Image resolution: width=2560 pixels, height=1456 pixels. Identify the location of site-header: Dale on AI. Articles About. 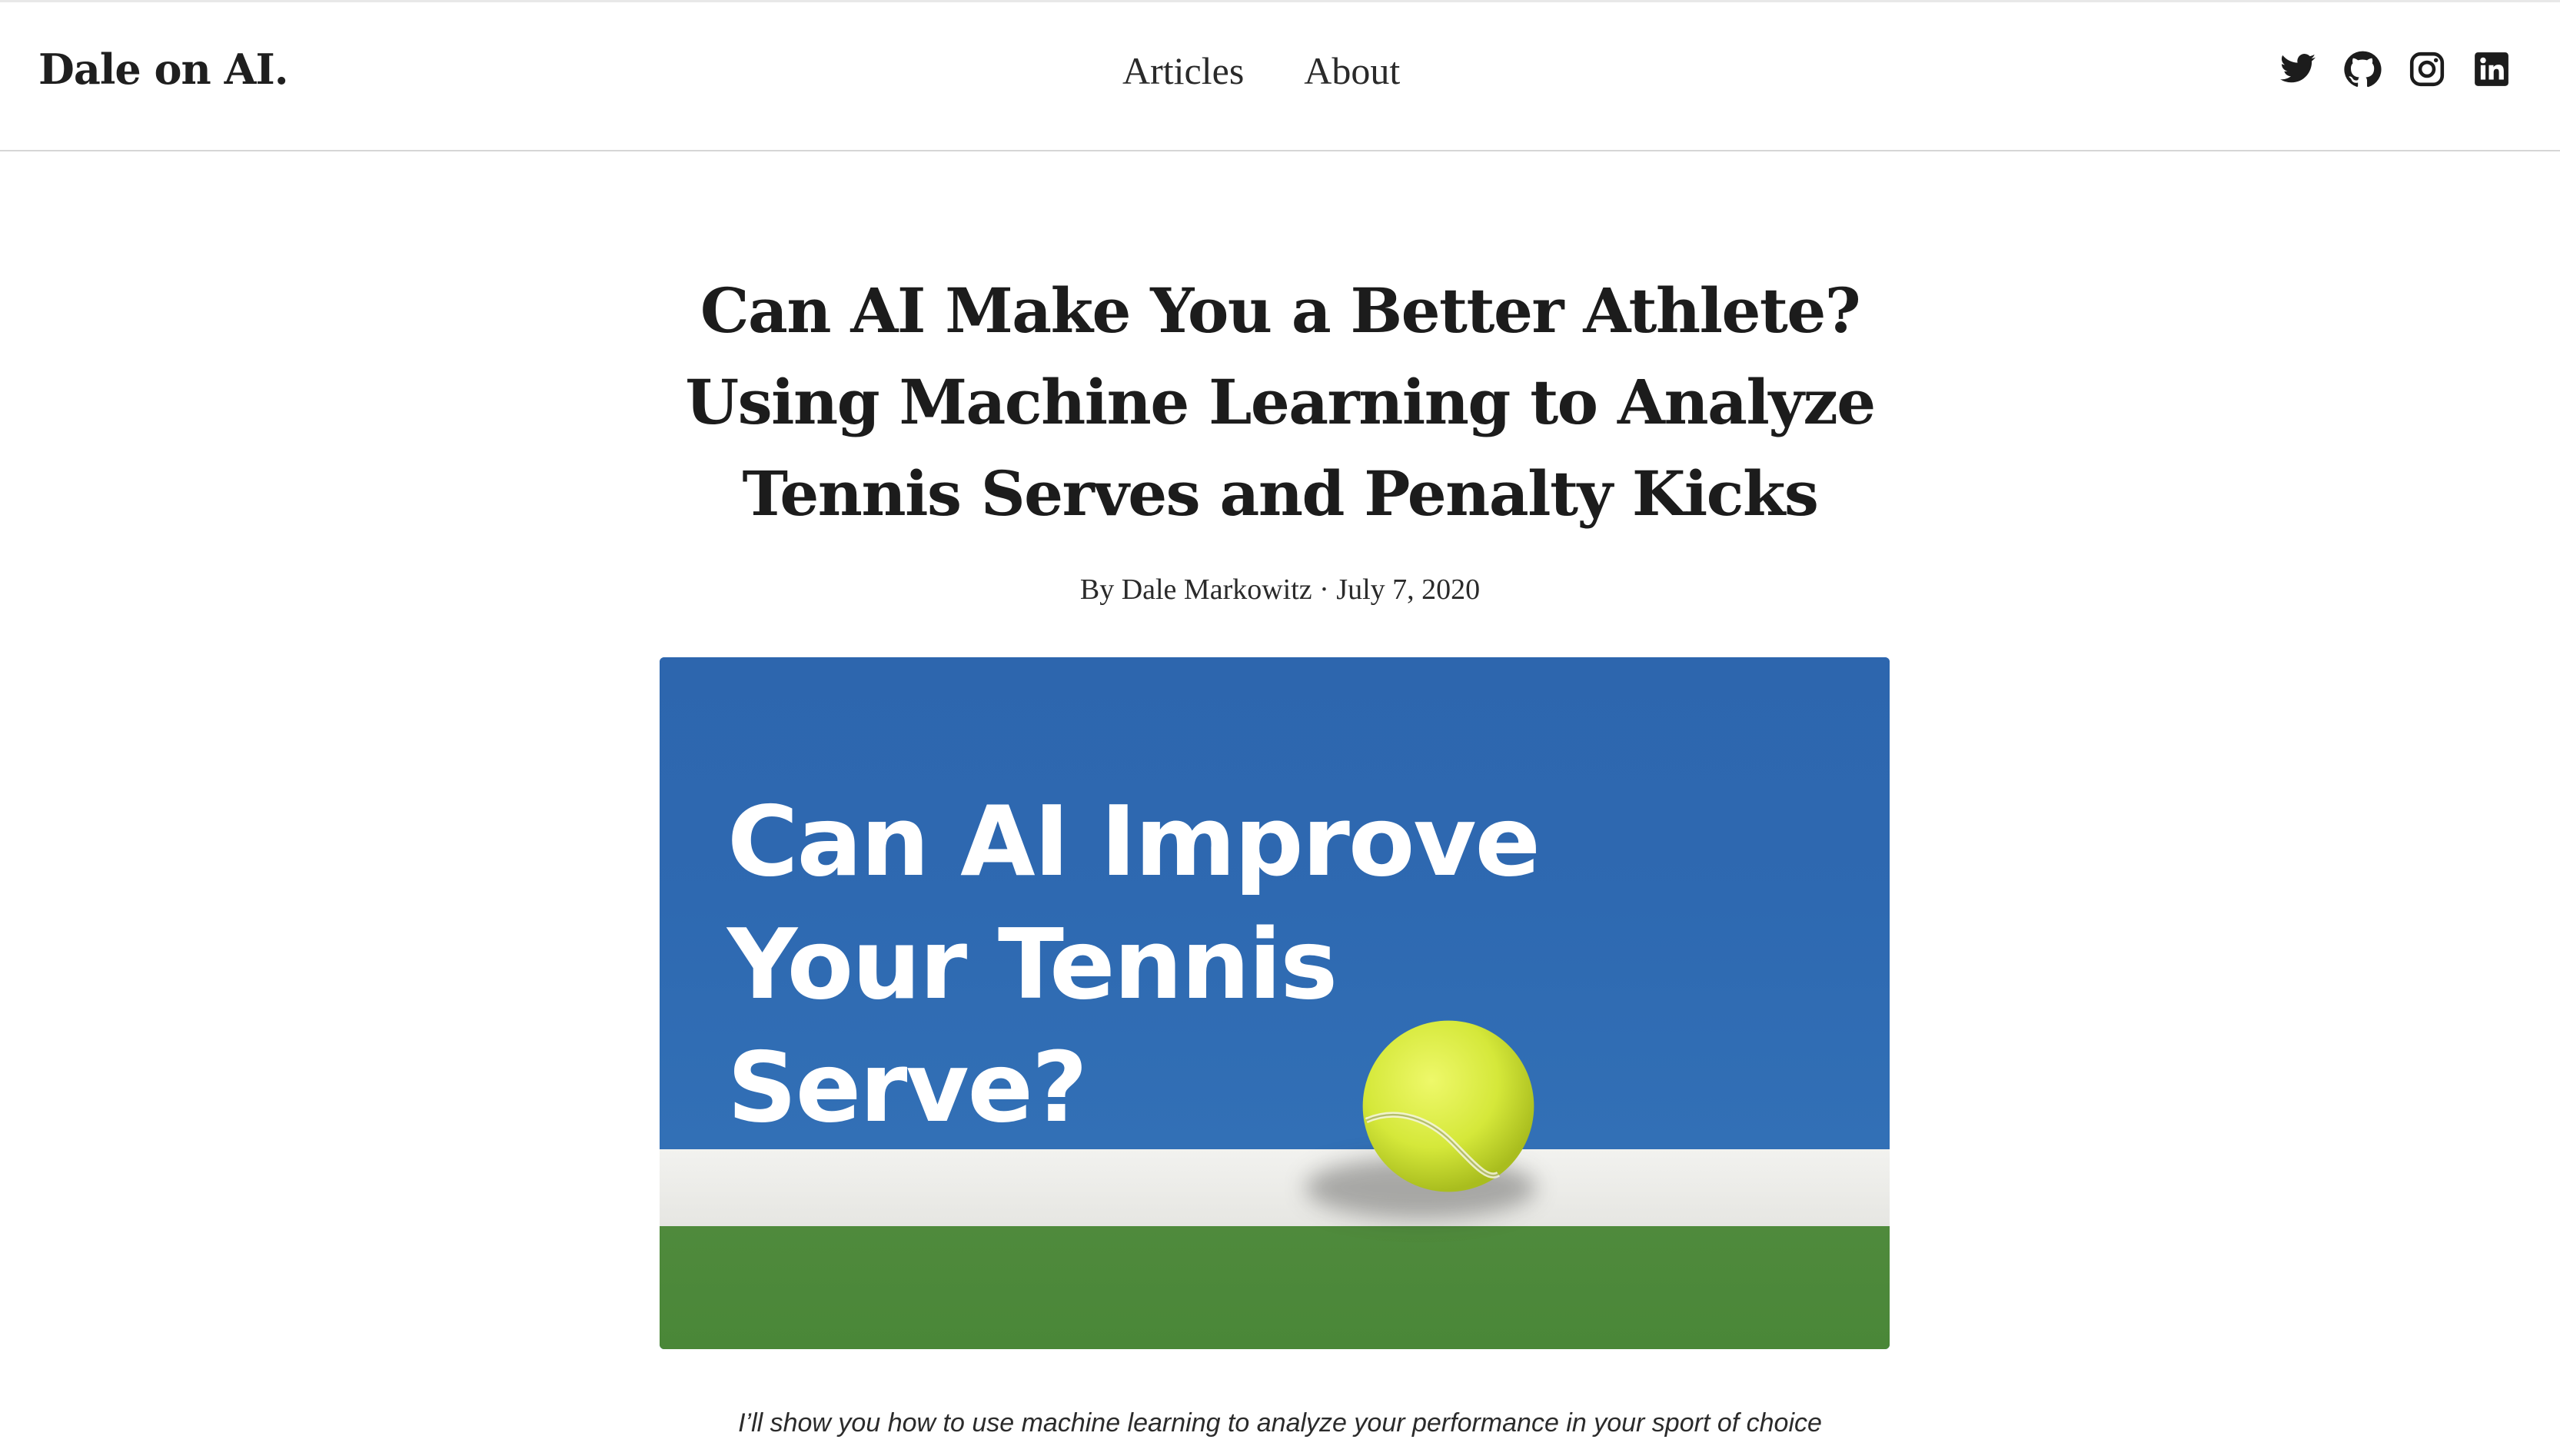
(1280, 77).